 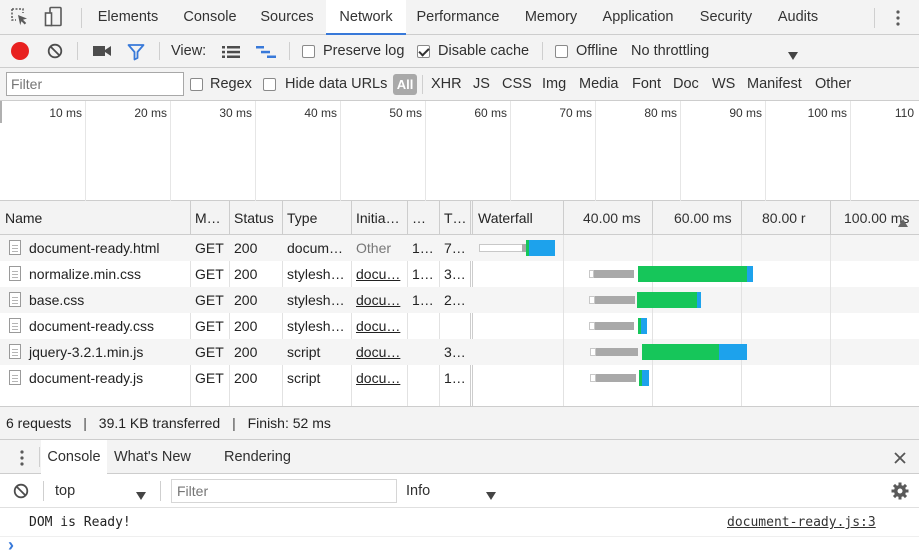 What do you see at coordinates (95, 218) in the screenshot?
I see `column-name: Name` at bounding box center [95, 218].